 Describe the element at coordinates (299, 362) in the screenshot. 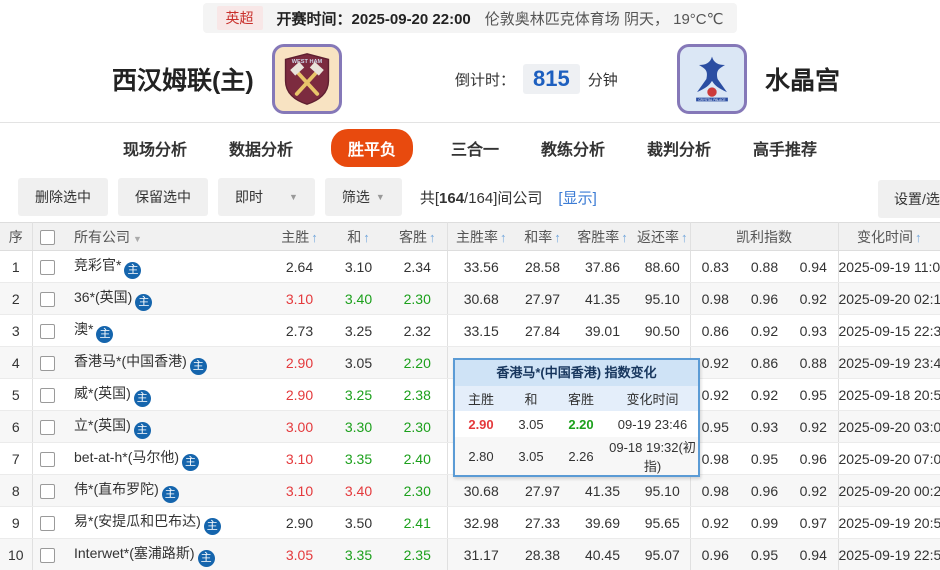

I see `home-win-odds: 2.90` at that location.